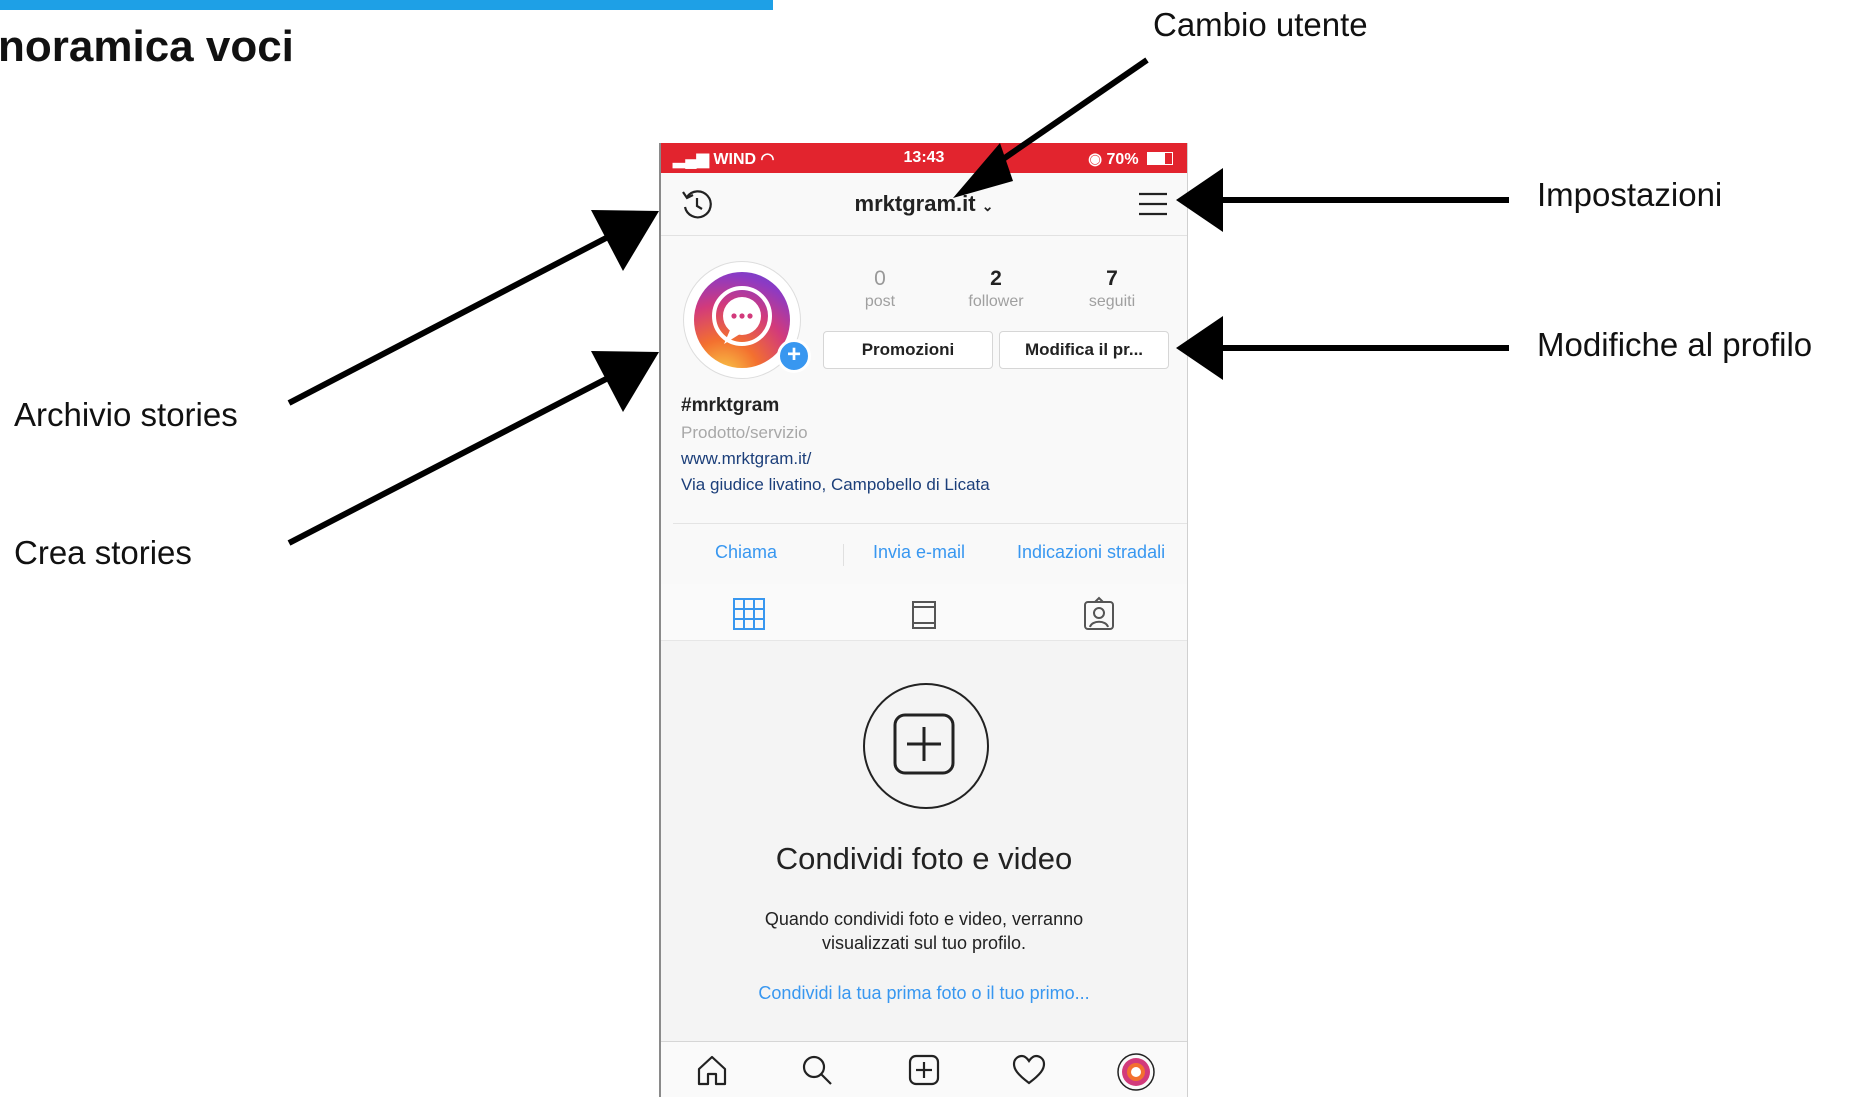  Describe the element at coordinates (1112, 278) in the screenshot. I see `stat-count: 7` at that location.